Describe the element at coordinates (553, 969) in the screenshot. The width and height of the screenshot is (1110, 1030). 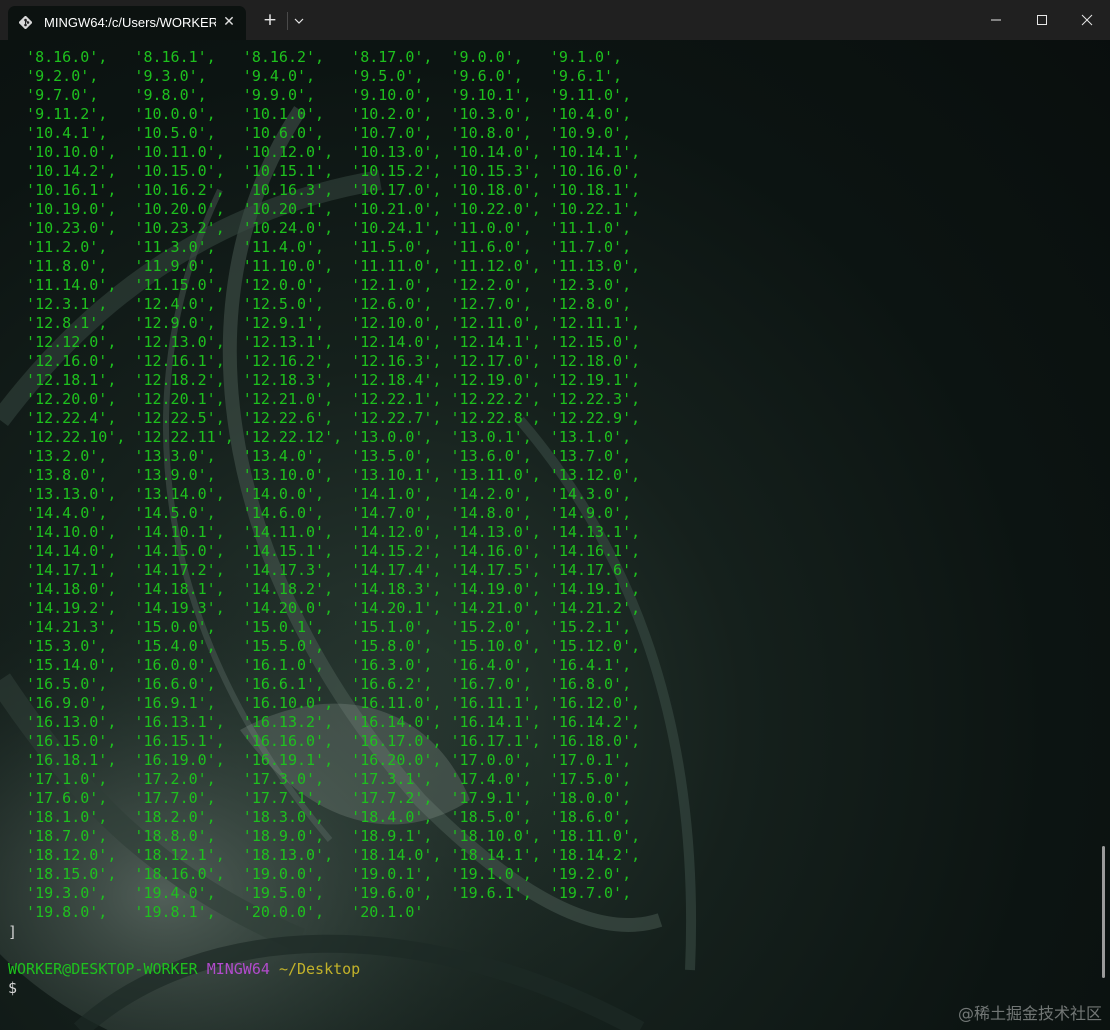
I see `shell-prompt: WORKER@DESKTOP-WORKER MINGW64 ~/Desktop` at that location.